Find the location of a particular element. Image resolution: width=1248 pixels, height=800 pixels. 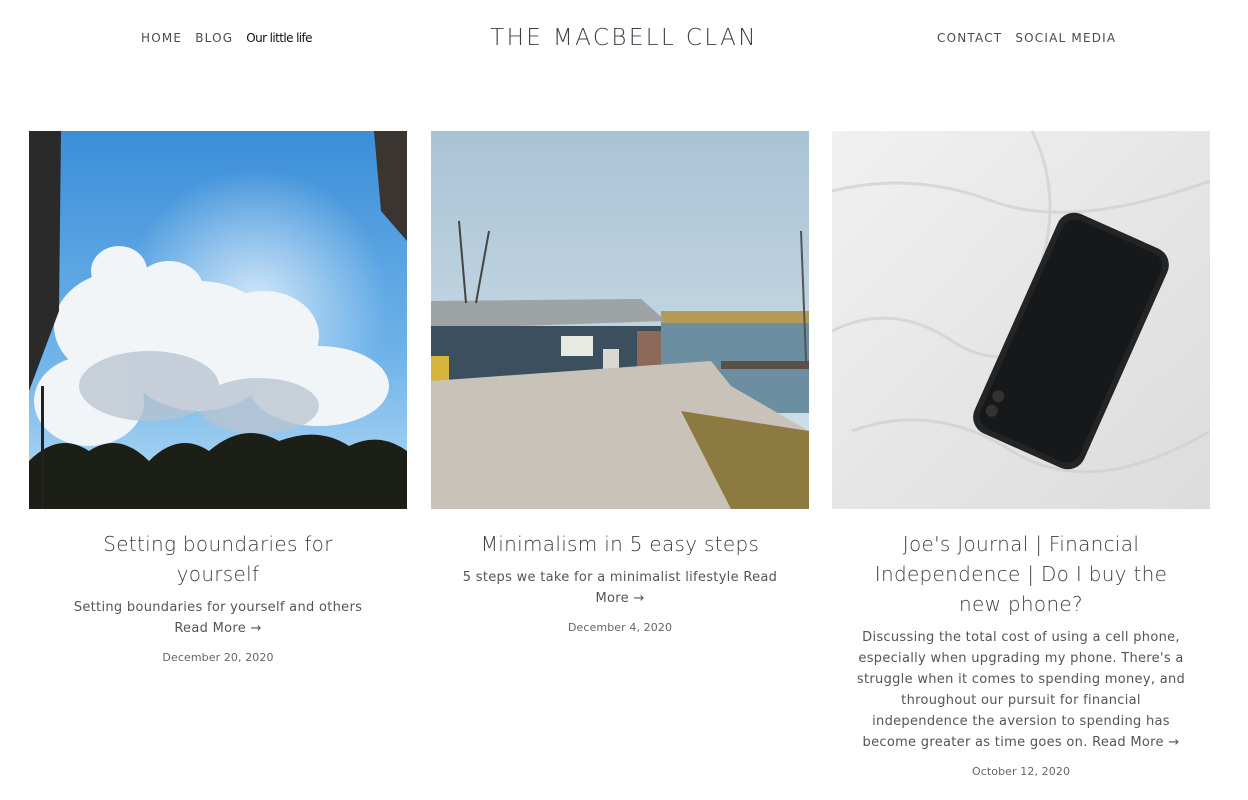

dock-shed-photo is located at coordinates (620, 320).